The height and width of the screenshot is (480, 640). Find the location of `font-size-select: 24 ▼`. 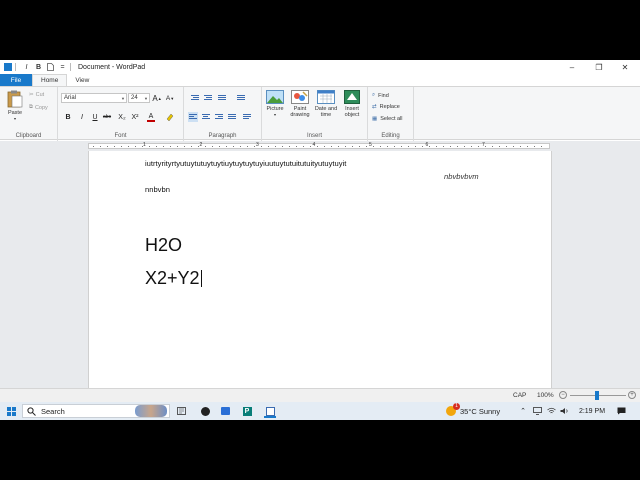

font-size-select: 24 ▼ is located at coordinates (139, 98).